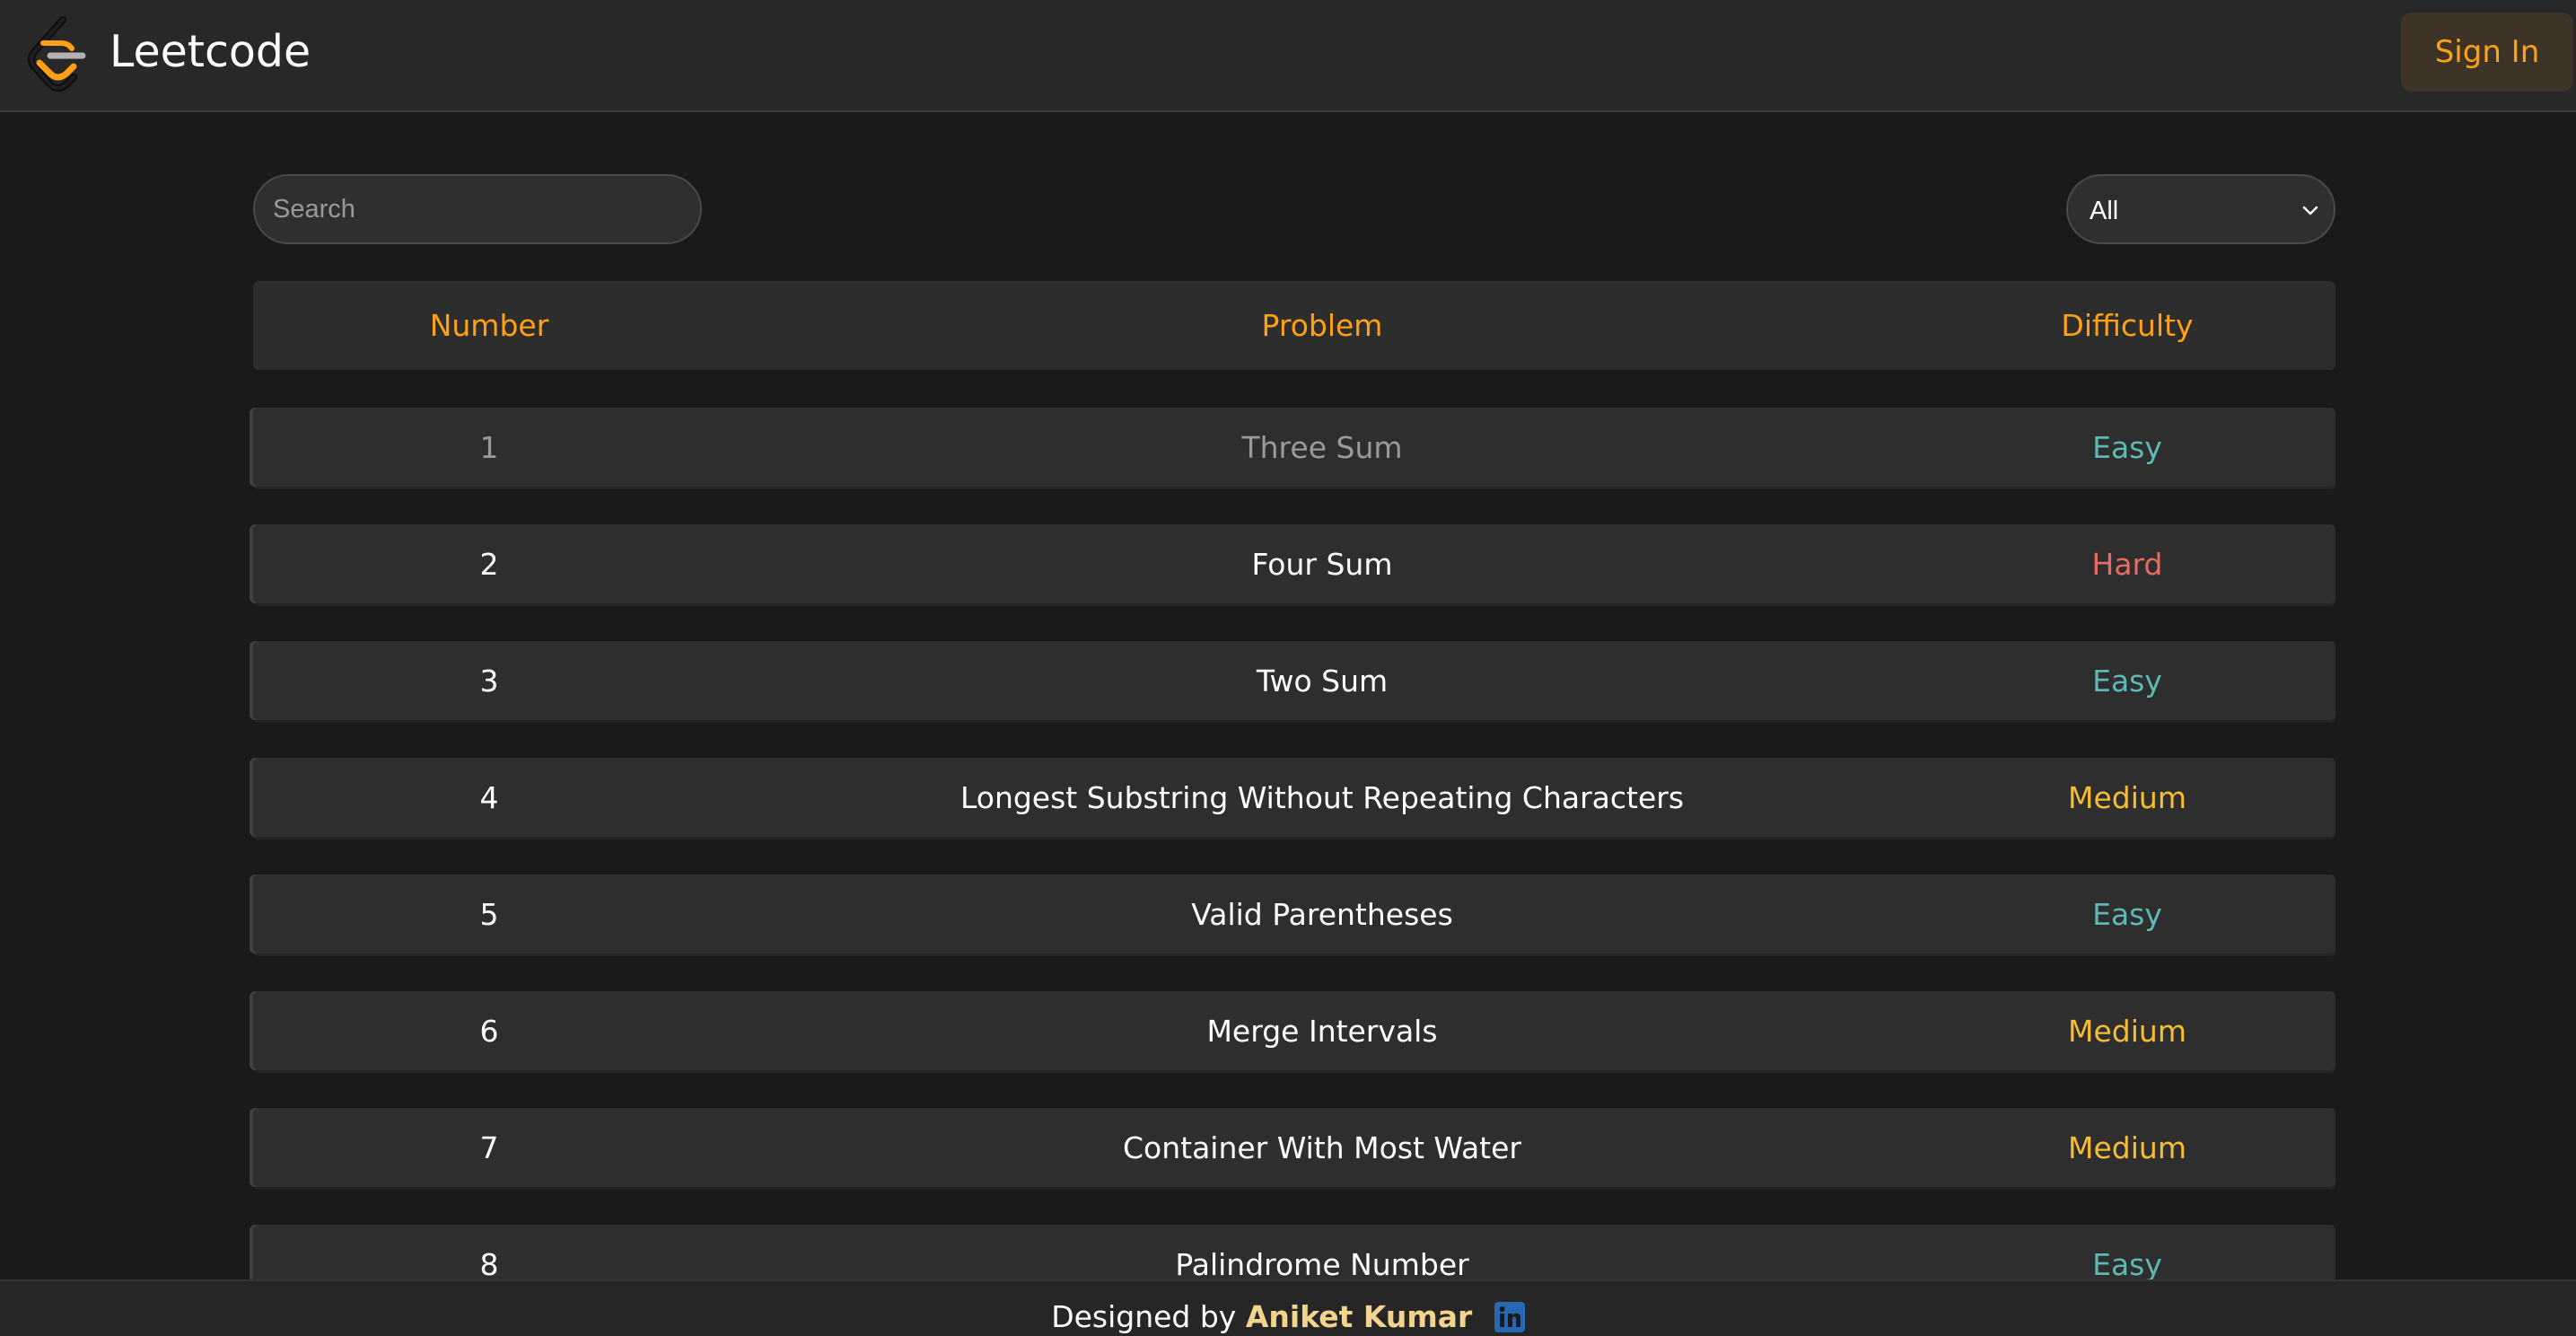 The height and width of the screenshot is (1336, 2576). I want to click on column-header-number: Number, so click(489, 325).